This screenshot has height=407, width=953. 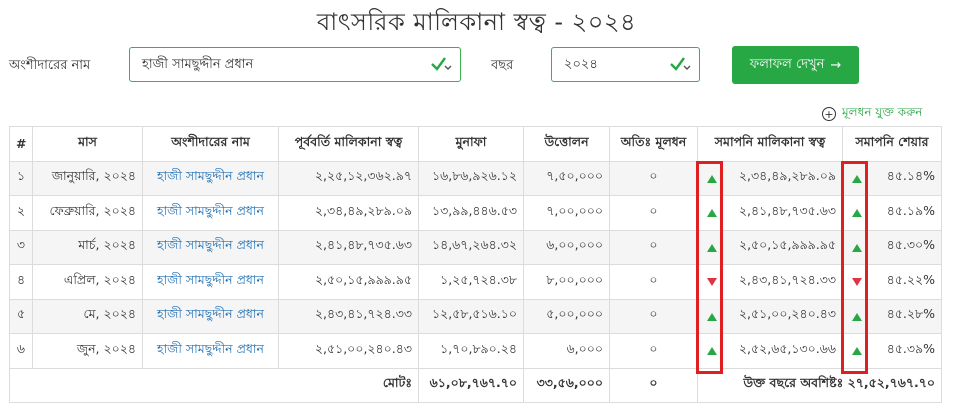 I want to click on total-extra: ০, so click(x=653, y=385).